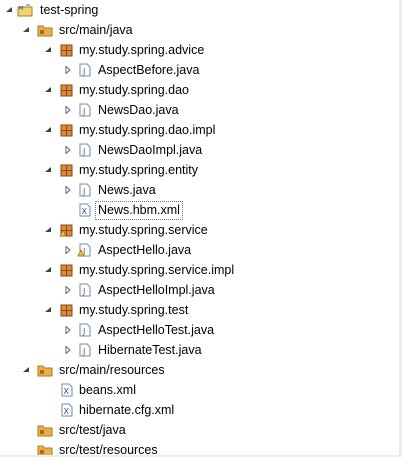  Describe the element at coordinates (96, 30) in the screenshot. I see `tree-item-label: src/main/java` at that location.